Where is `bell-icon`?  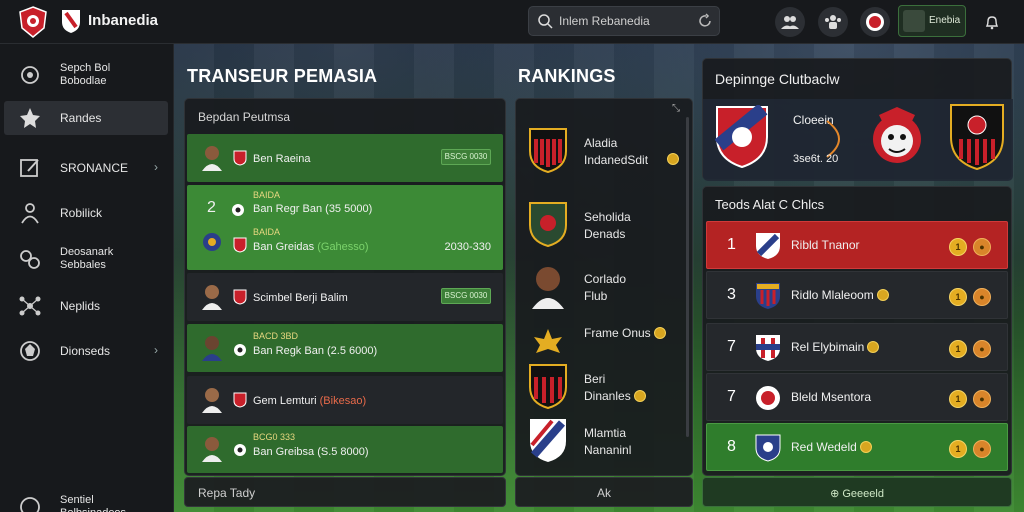
bell-icon is located at coordinates (992, 23).